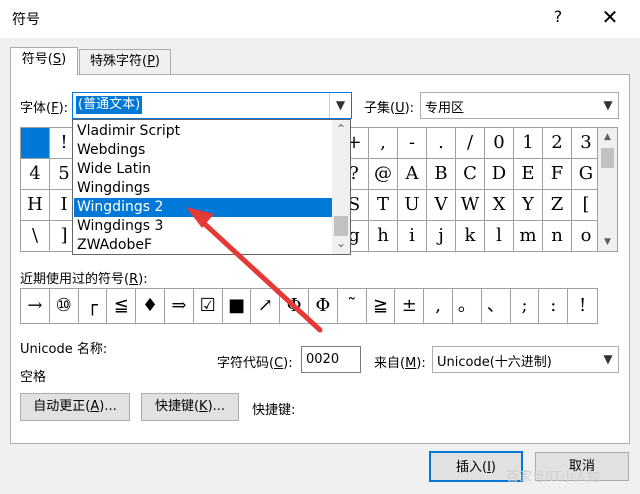  Describe the element at coordinates (499, 143) in the screenshot. I see `symbol-cell: 0` at that location.